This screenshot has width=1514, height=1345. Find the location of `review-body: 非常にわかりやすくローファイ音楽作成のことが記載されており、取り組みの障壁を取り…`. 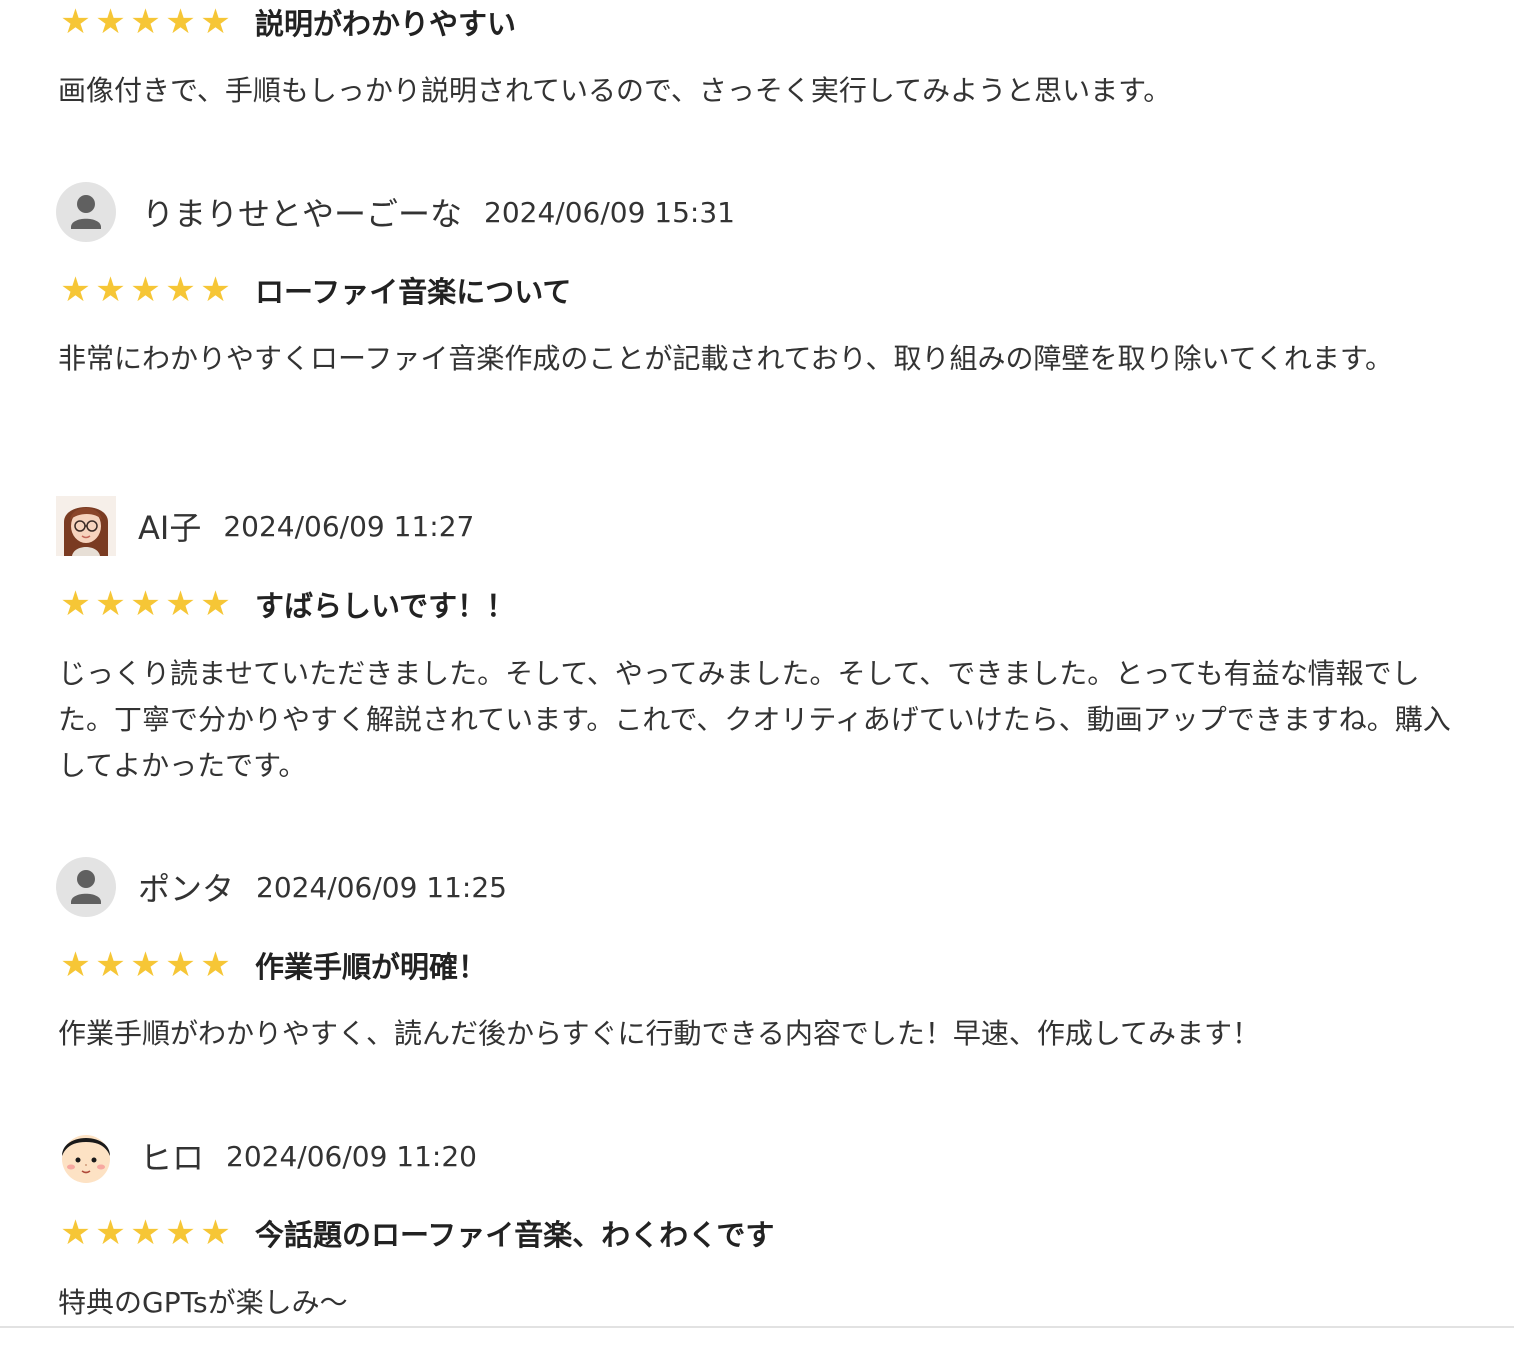

review-body: 非常にわかりやすくローファイ音楽作成のことが記載されており、取り組みの障壁を取り… is located at coordinates (726, 358).